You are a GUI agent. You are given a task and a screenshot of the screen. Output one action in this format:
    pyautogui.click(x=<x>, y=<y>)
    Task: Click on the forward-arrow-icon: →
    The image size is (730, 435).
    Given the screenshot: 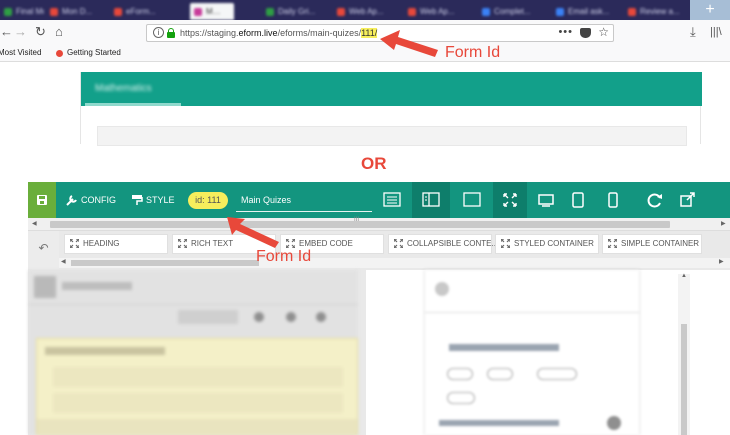 What is the action you would take?
    pyautogui.click(x=20, y=32)
    